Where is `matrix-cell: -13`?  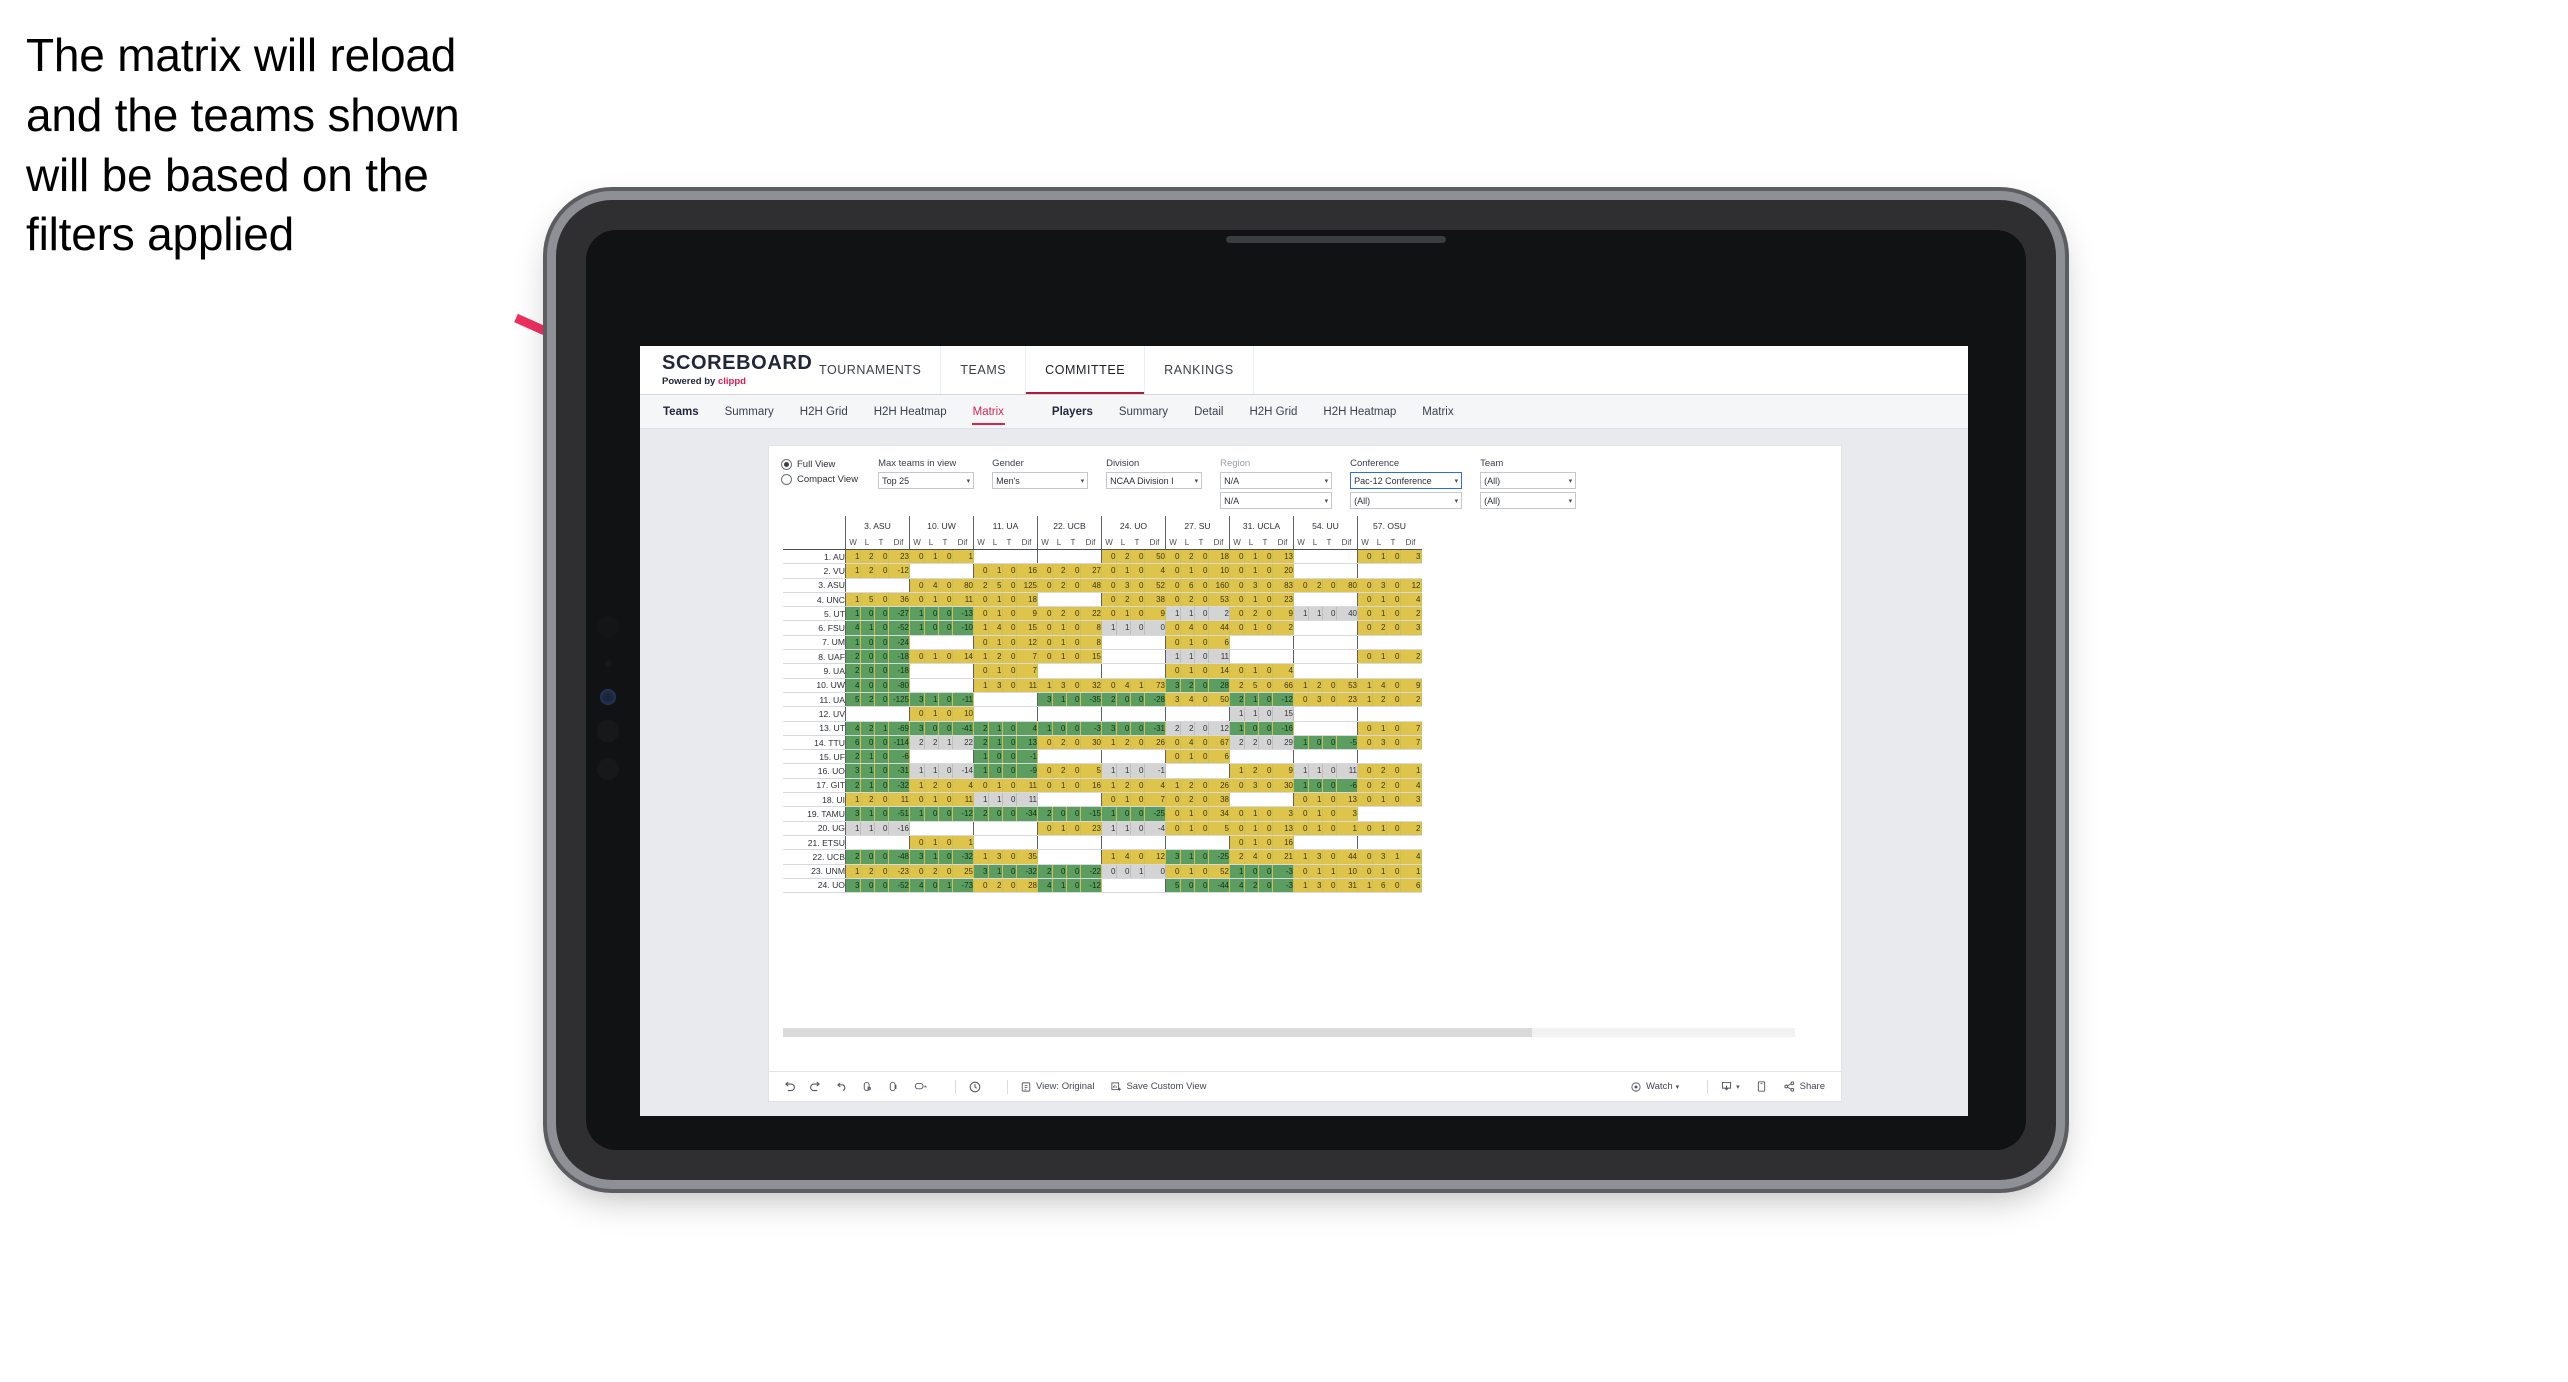 matrix-cell: -13 is located at coordinates (963, 614).